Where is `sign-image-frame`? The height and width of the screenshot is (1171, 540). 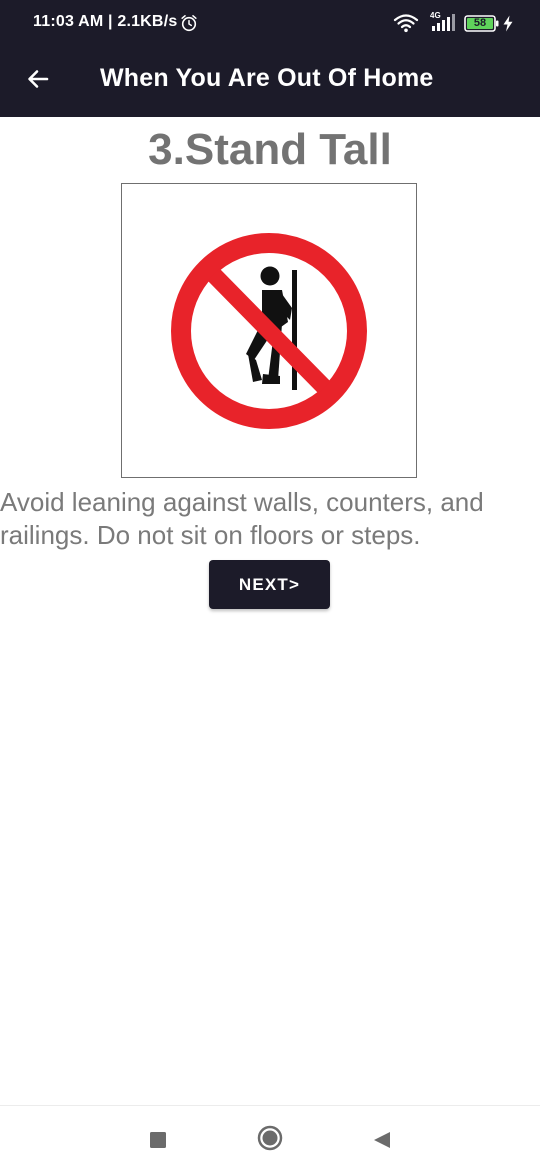 sign-image-frame is located at coordinates (269, 330).